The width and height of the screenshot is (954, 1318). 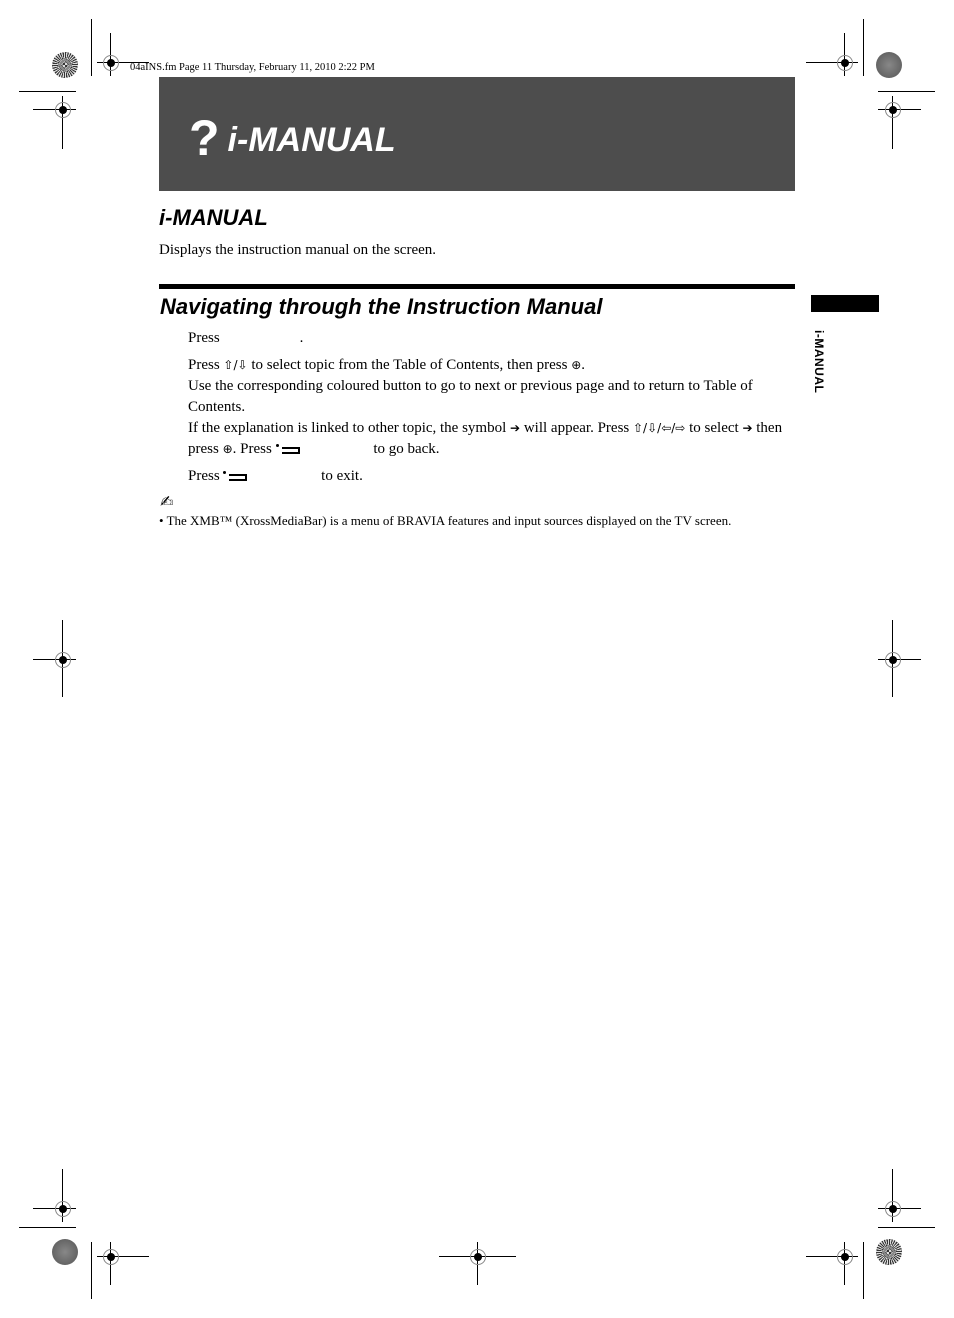 What do you see at coordinates (404, 449) in the screenshot?
I see `step-text: to go back.` at bounding box center [404, 449].